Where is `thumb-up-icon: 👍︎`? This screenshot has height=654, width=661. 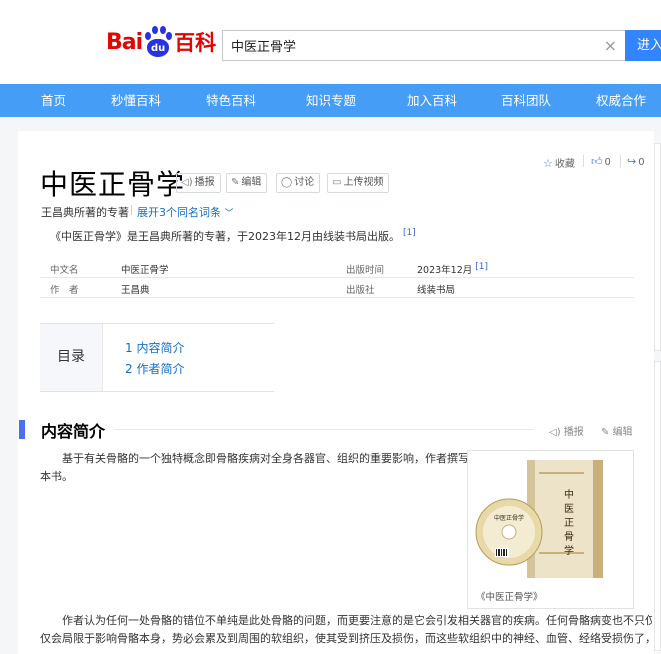
thumb-up-icon: 👍︎ is located at coordinates (597, 161).